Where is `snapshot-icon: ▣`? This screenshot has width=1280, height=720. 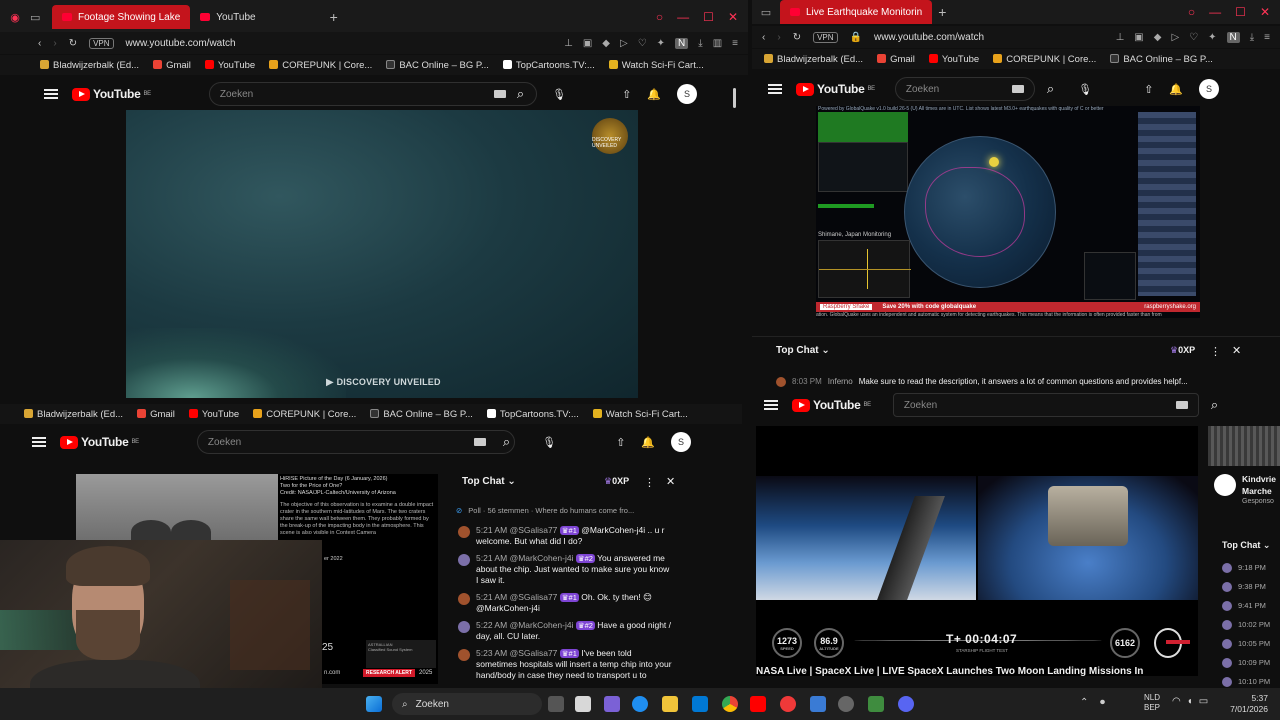
snapshot-icon: ▣ is located at coordinates (587, 43).